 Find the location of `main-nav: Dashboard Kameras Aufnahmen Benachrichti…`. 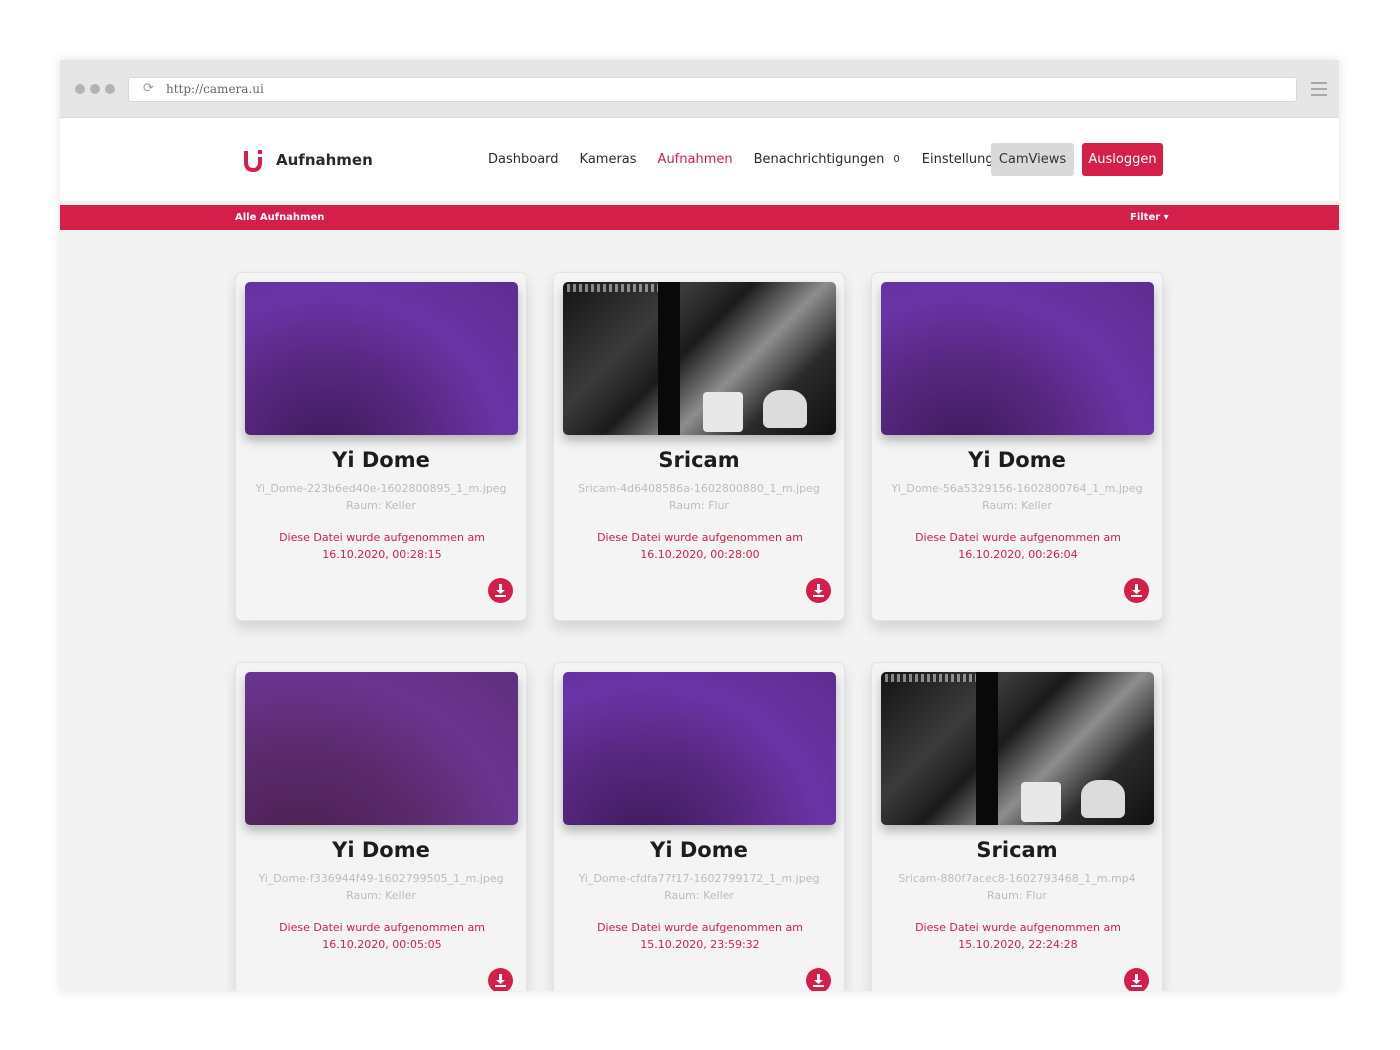

main-nav: Dashboard Kameras Aufnahmen Benachrichti… is located at coordinates (759, 159).